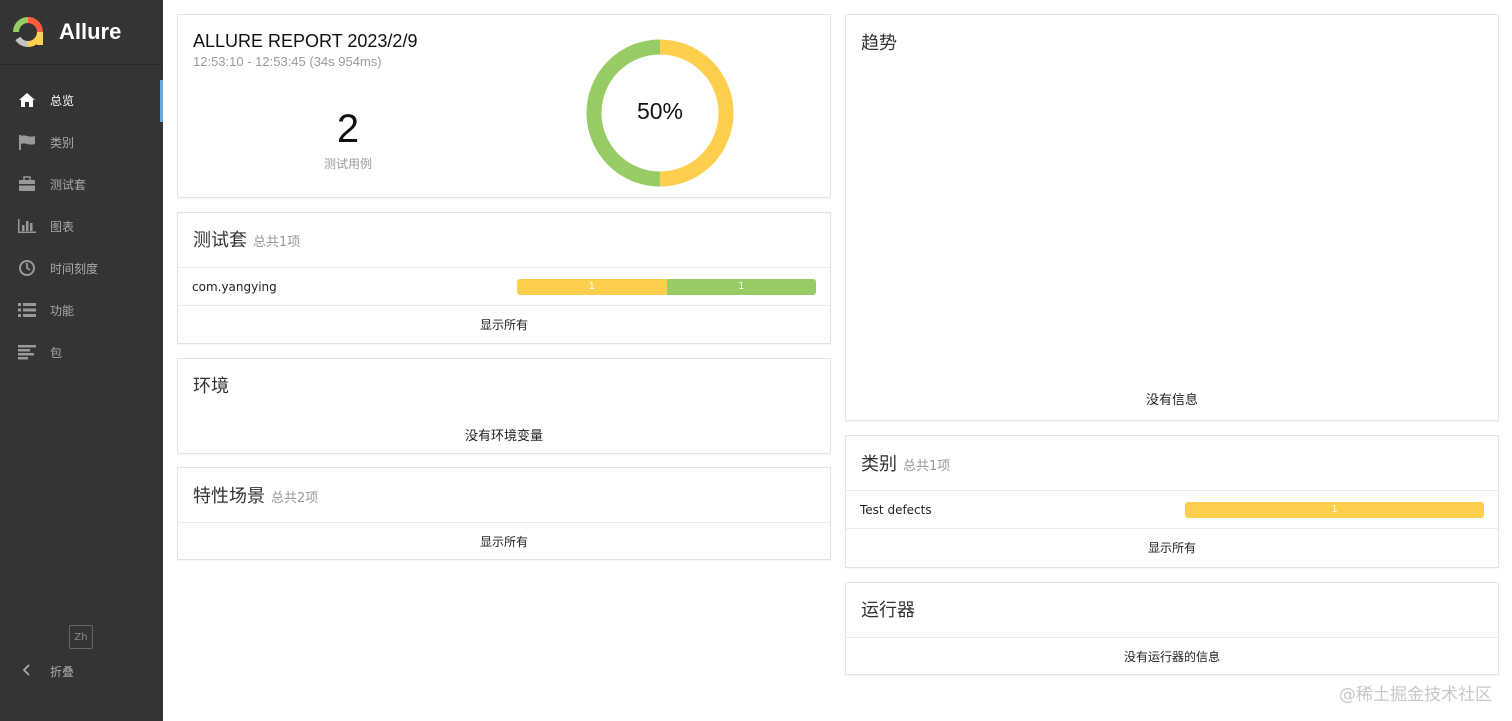 This screenshot has width=1512, height=721. I want to click on suites-header: 测试套 总共1项, so click(504, 240).